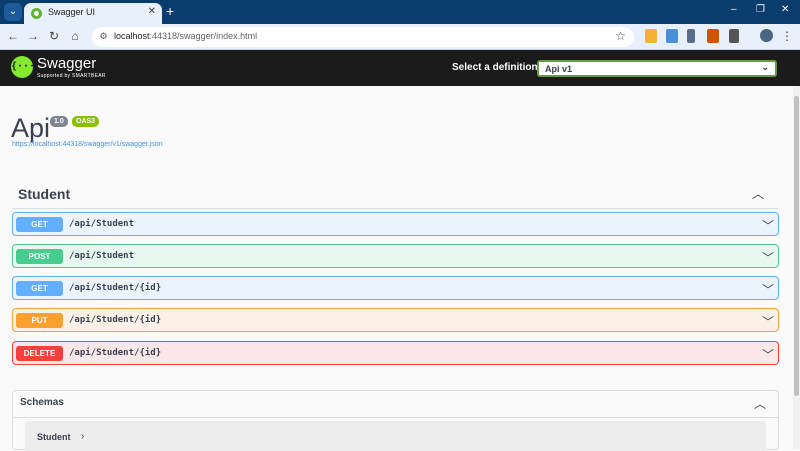  Describe the element at coordinates (67, 63) in the screenshot. I see `swagger-brand: Swagger` at that location.